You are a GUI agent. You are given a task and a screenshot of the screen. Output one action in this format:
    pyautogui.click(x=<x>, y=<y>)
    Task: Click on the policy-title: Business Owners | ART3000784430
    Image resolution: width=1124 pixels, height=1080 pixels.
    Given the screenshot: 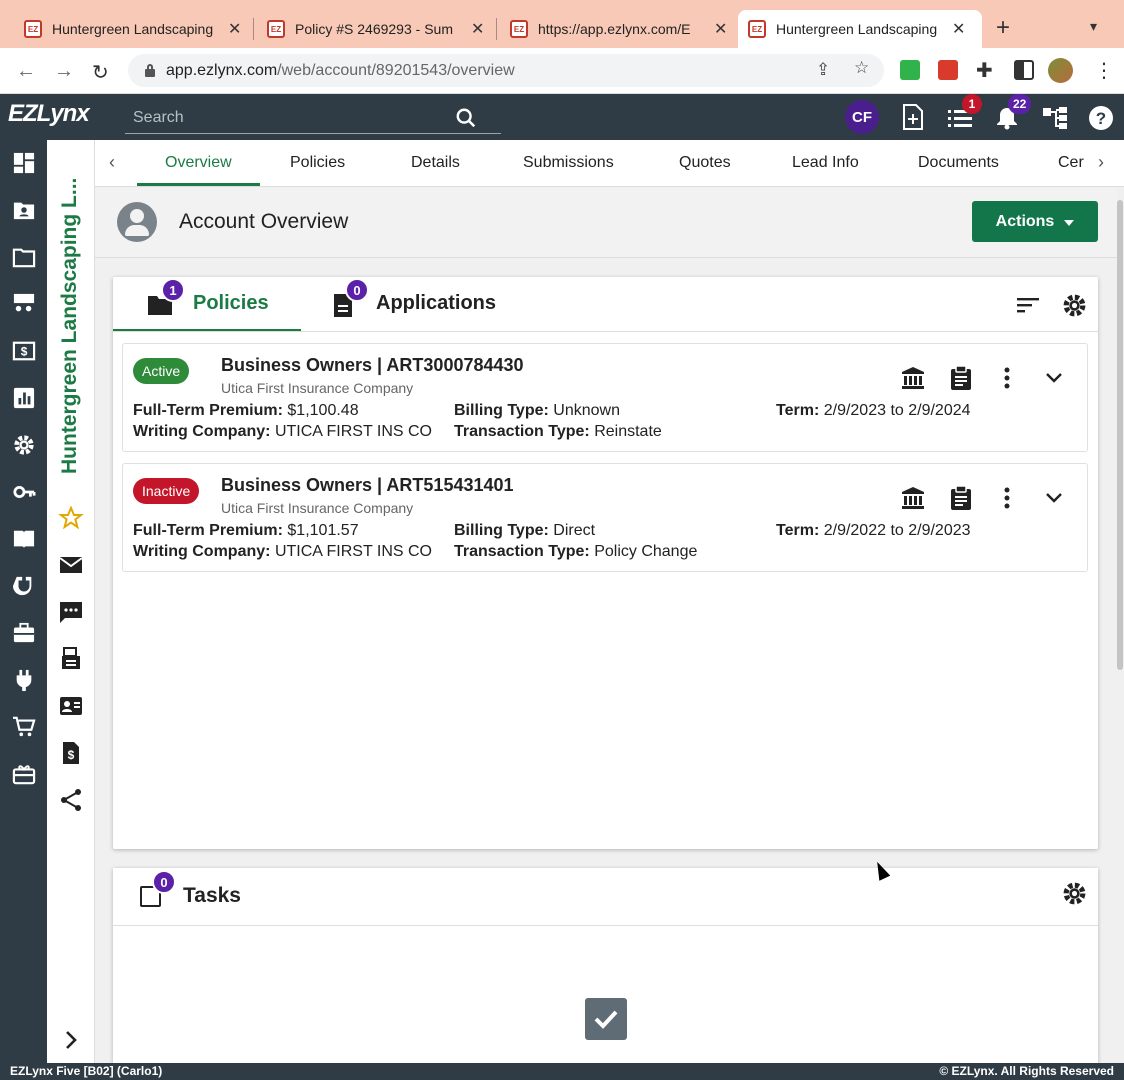 What is the action you would take?
    pyautogui.click(x=372, y=365)
    